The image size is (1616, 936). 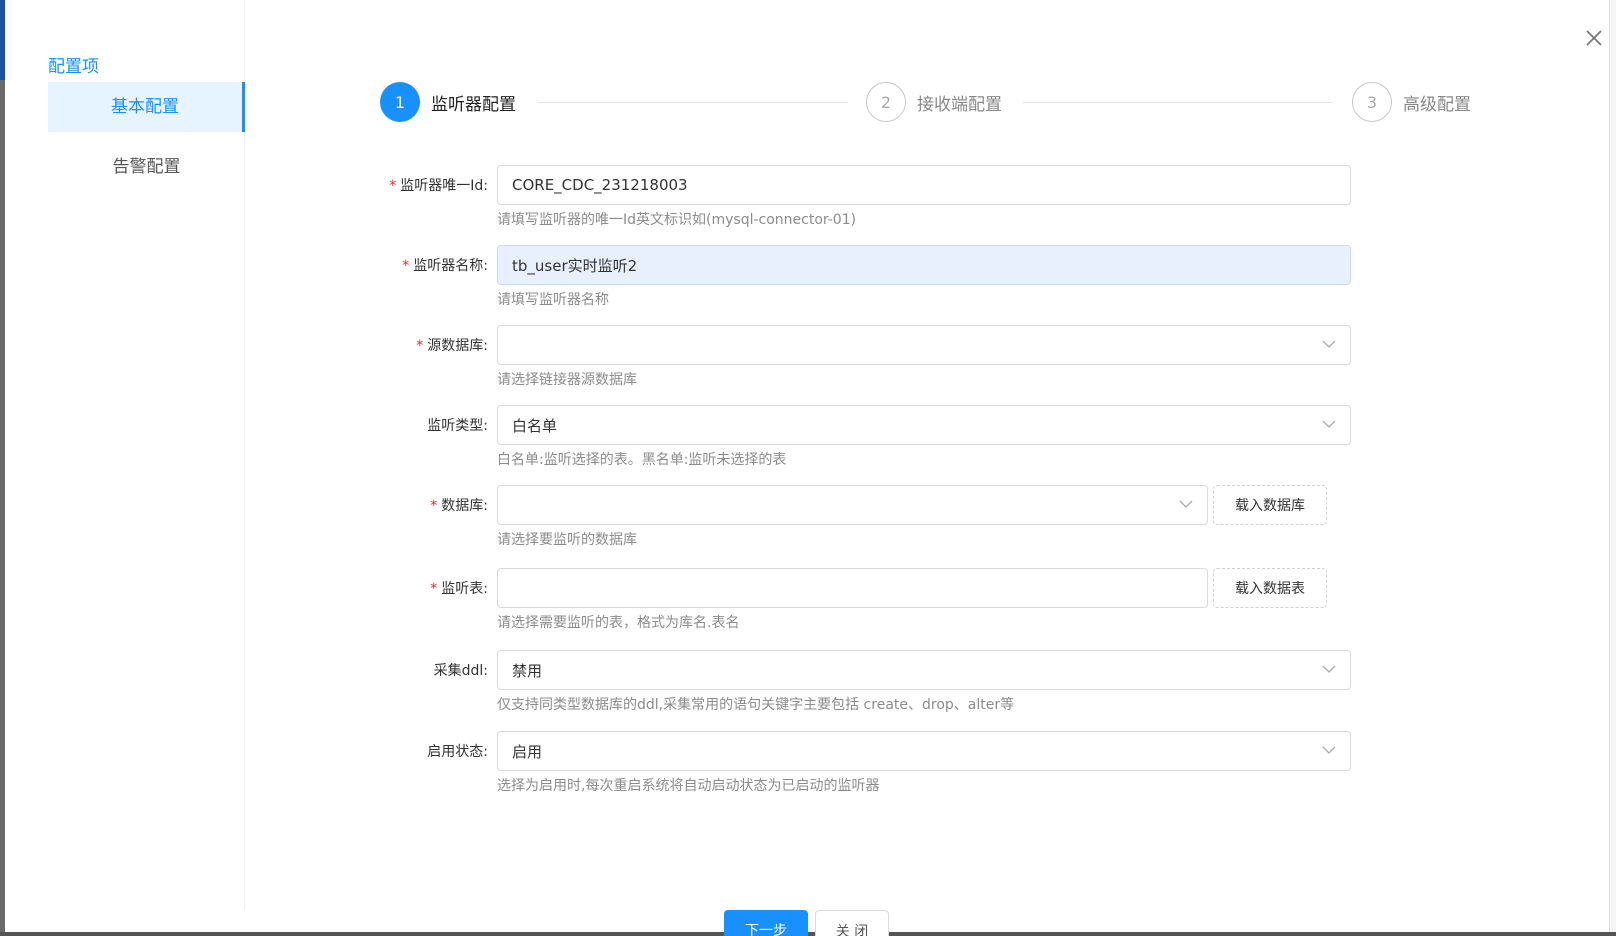 What do you see at coordinates (567, 540) in the screenshot?
I see `field-hint: 请选择要监听的数据库` at bounding box center [567, 540].